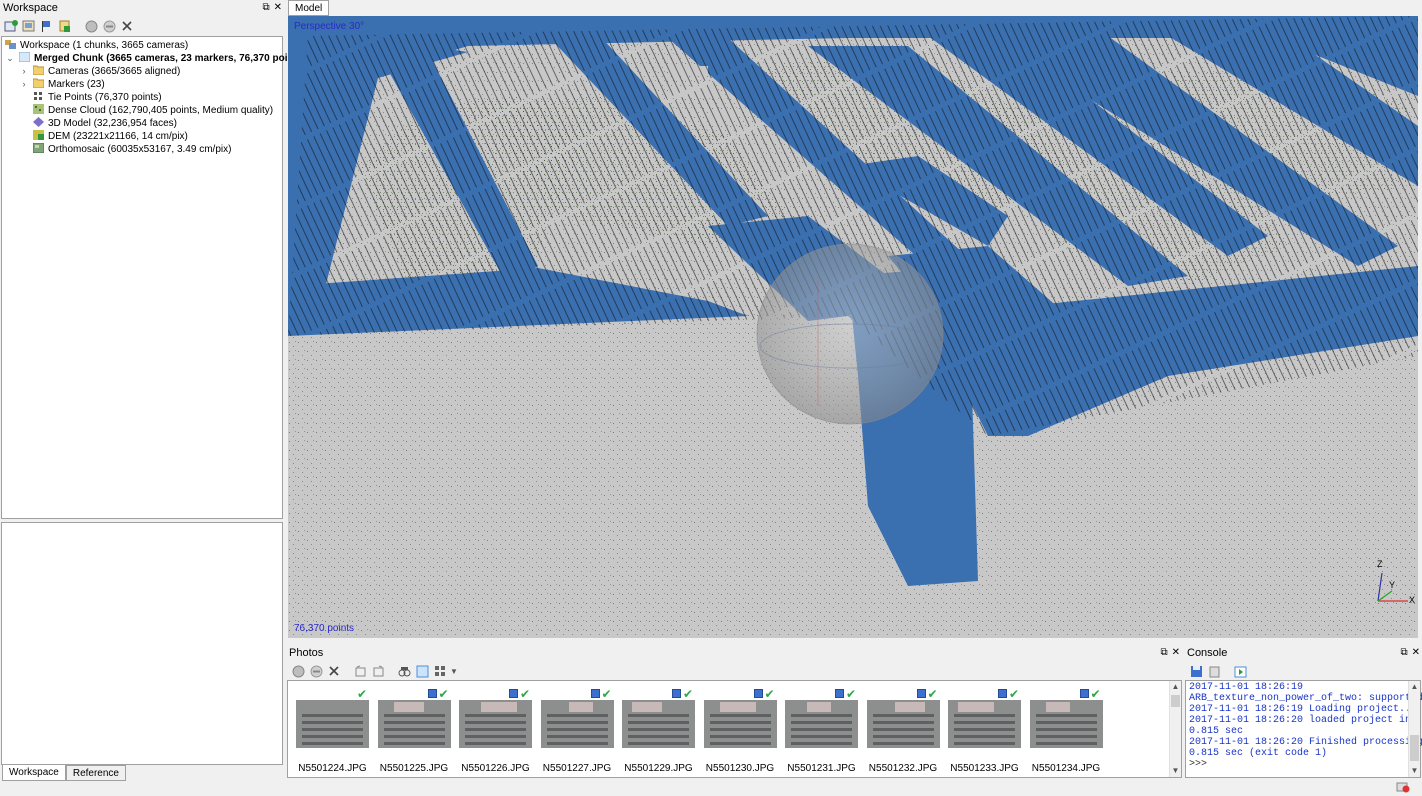 Image resolution: width=1422 pixels, height=796 pixels. I want to click on axis-z-label: Z, so click(1380, 564).